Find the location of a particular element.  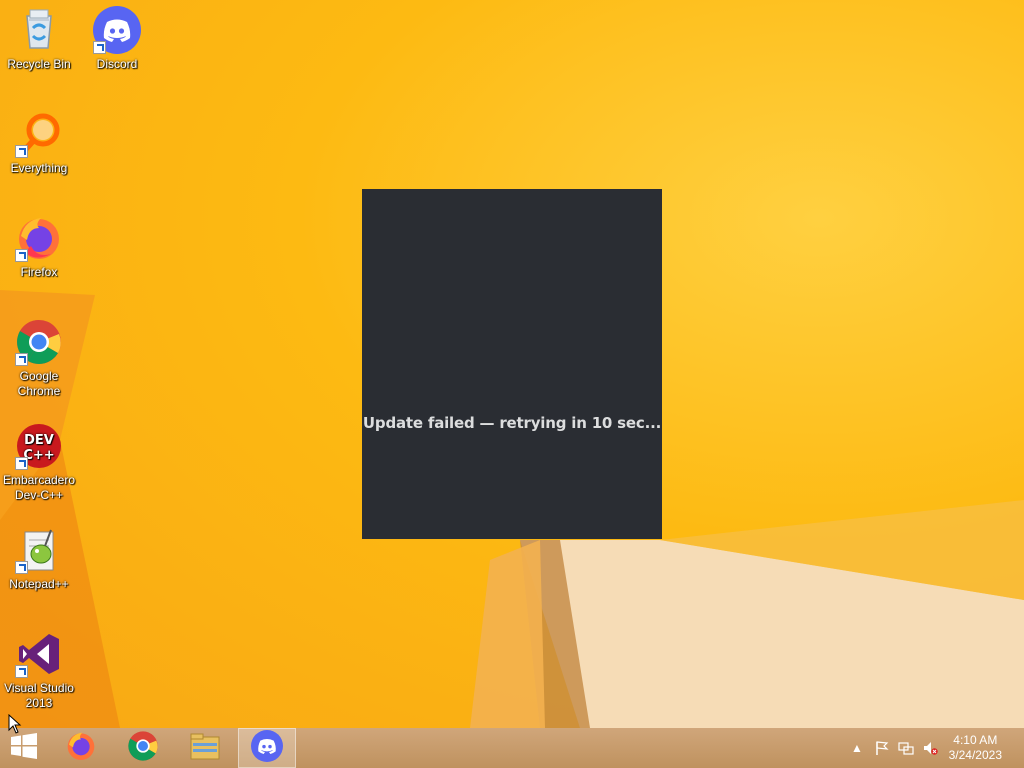

taskbar-file-explorer-button is located at coordinates (205, 748).